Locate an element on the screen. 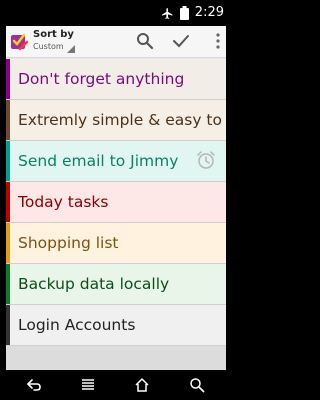 The height and width of the screenshot is (400, 320). task-row: Backup data locally is located at coordinates (116, 284).